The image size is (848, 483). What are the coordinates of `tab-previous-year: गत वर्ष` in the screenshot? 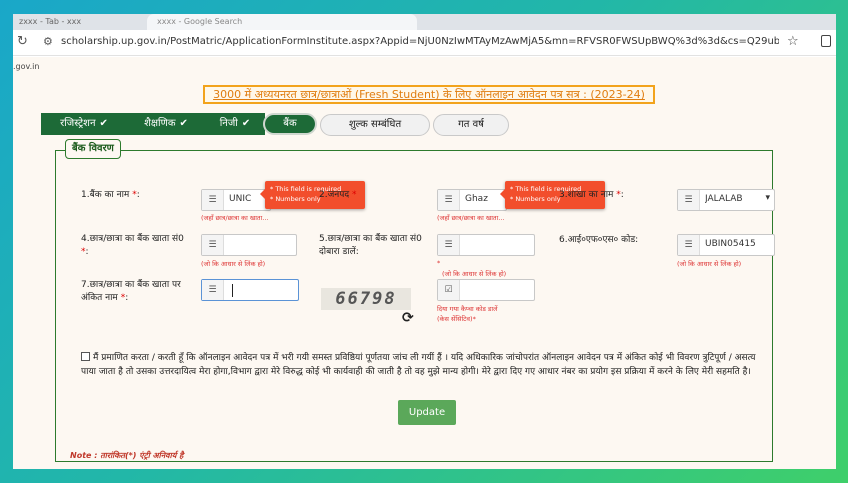 It's located at (471, 125).